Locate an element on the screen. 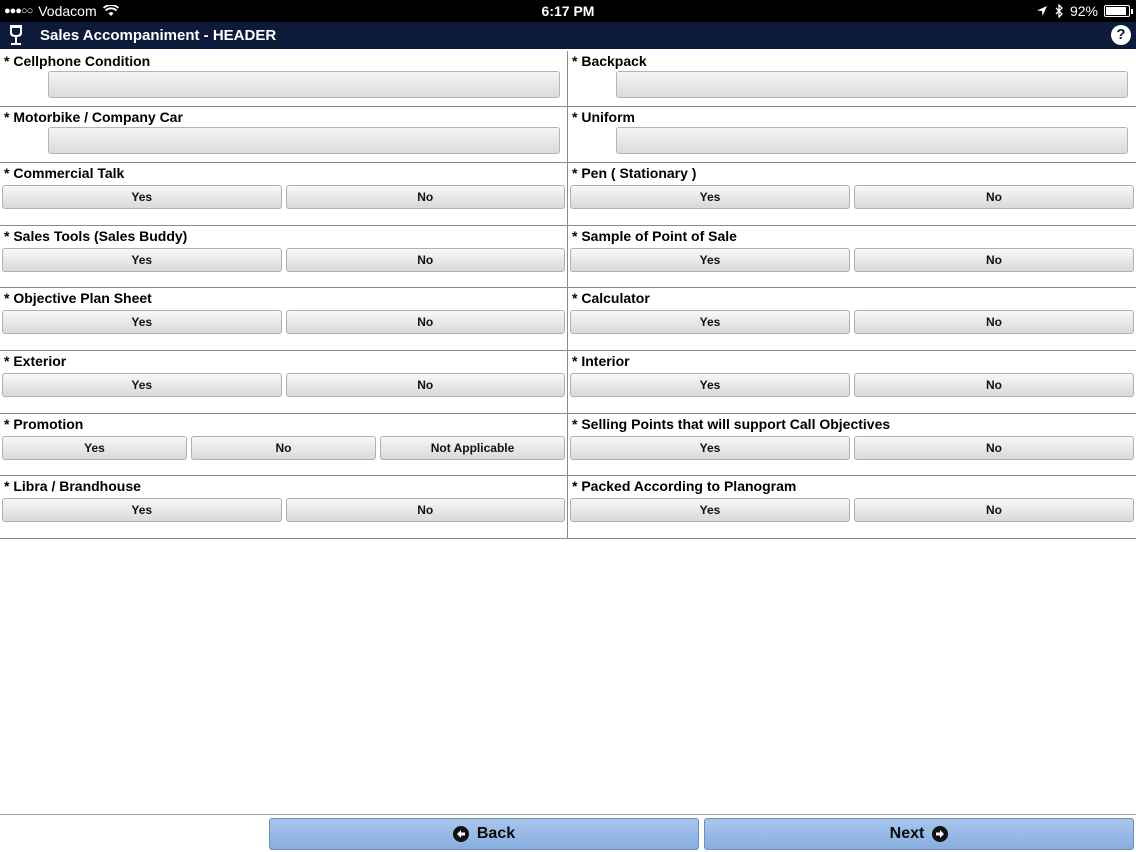  selling-points-no-button: No is located at coordinates (994, 447).